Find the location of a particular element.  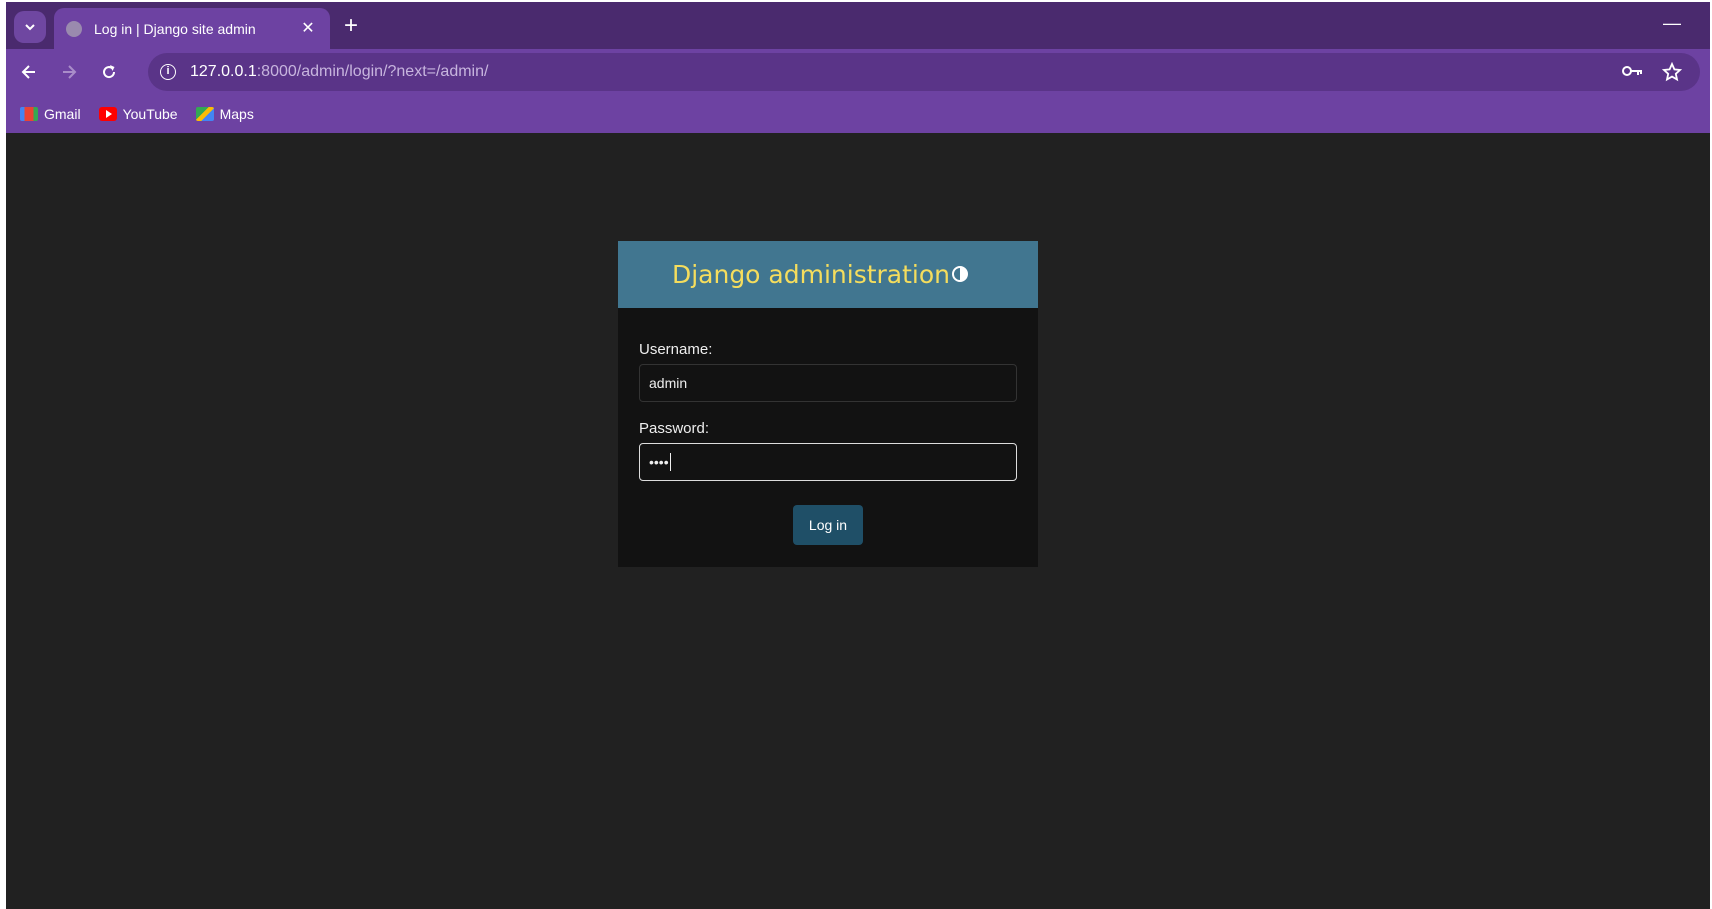

submit-row: Log in is located at coordinates (828, 522).